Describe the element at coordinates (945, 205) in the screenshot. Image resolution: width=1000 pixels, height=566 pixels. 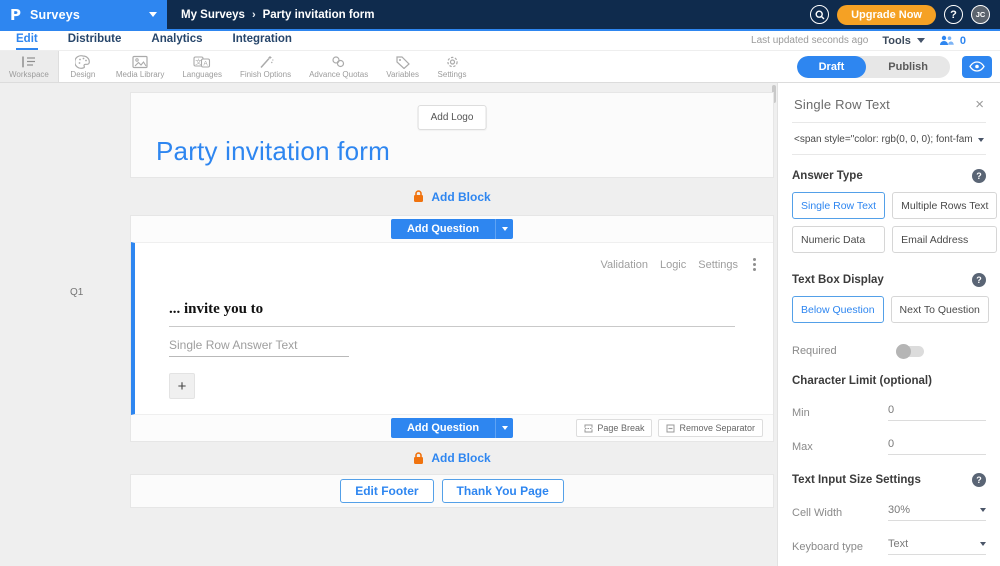
I see `answer-type-multiple-rows: Multiple Rows Text` at that location.